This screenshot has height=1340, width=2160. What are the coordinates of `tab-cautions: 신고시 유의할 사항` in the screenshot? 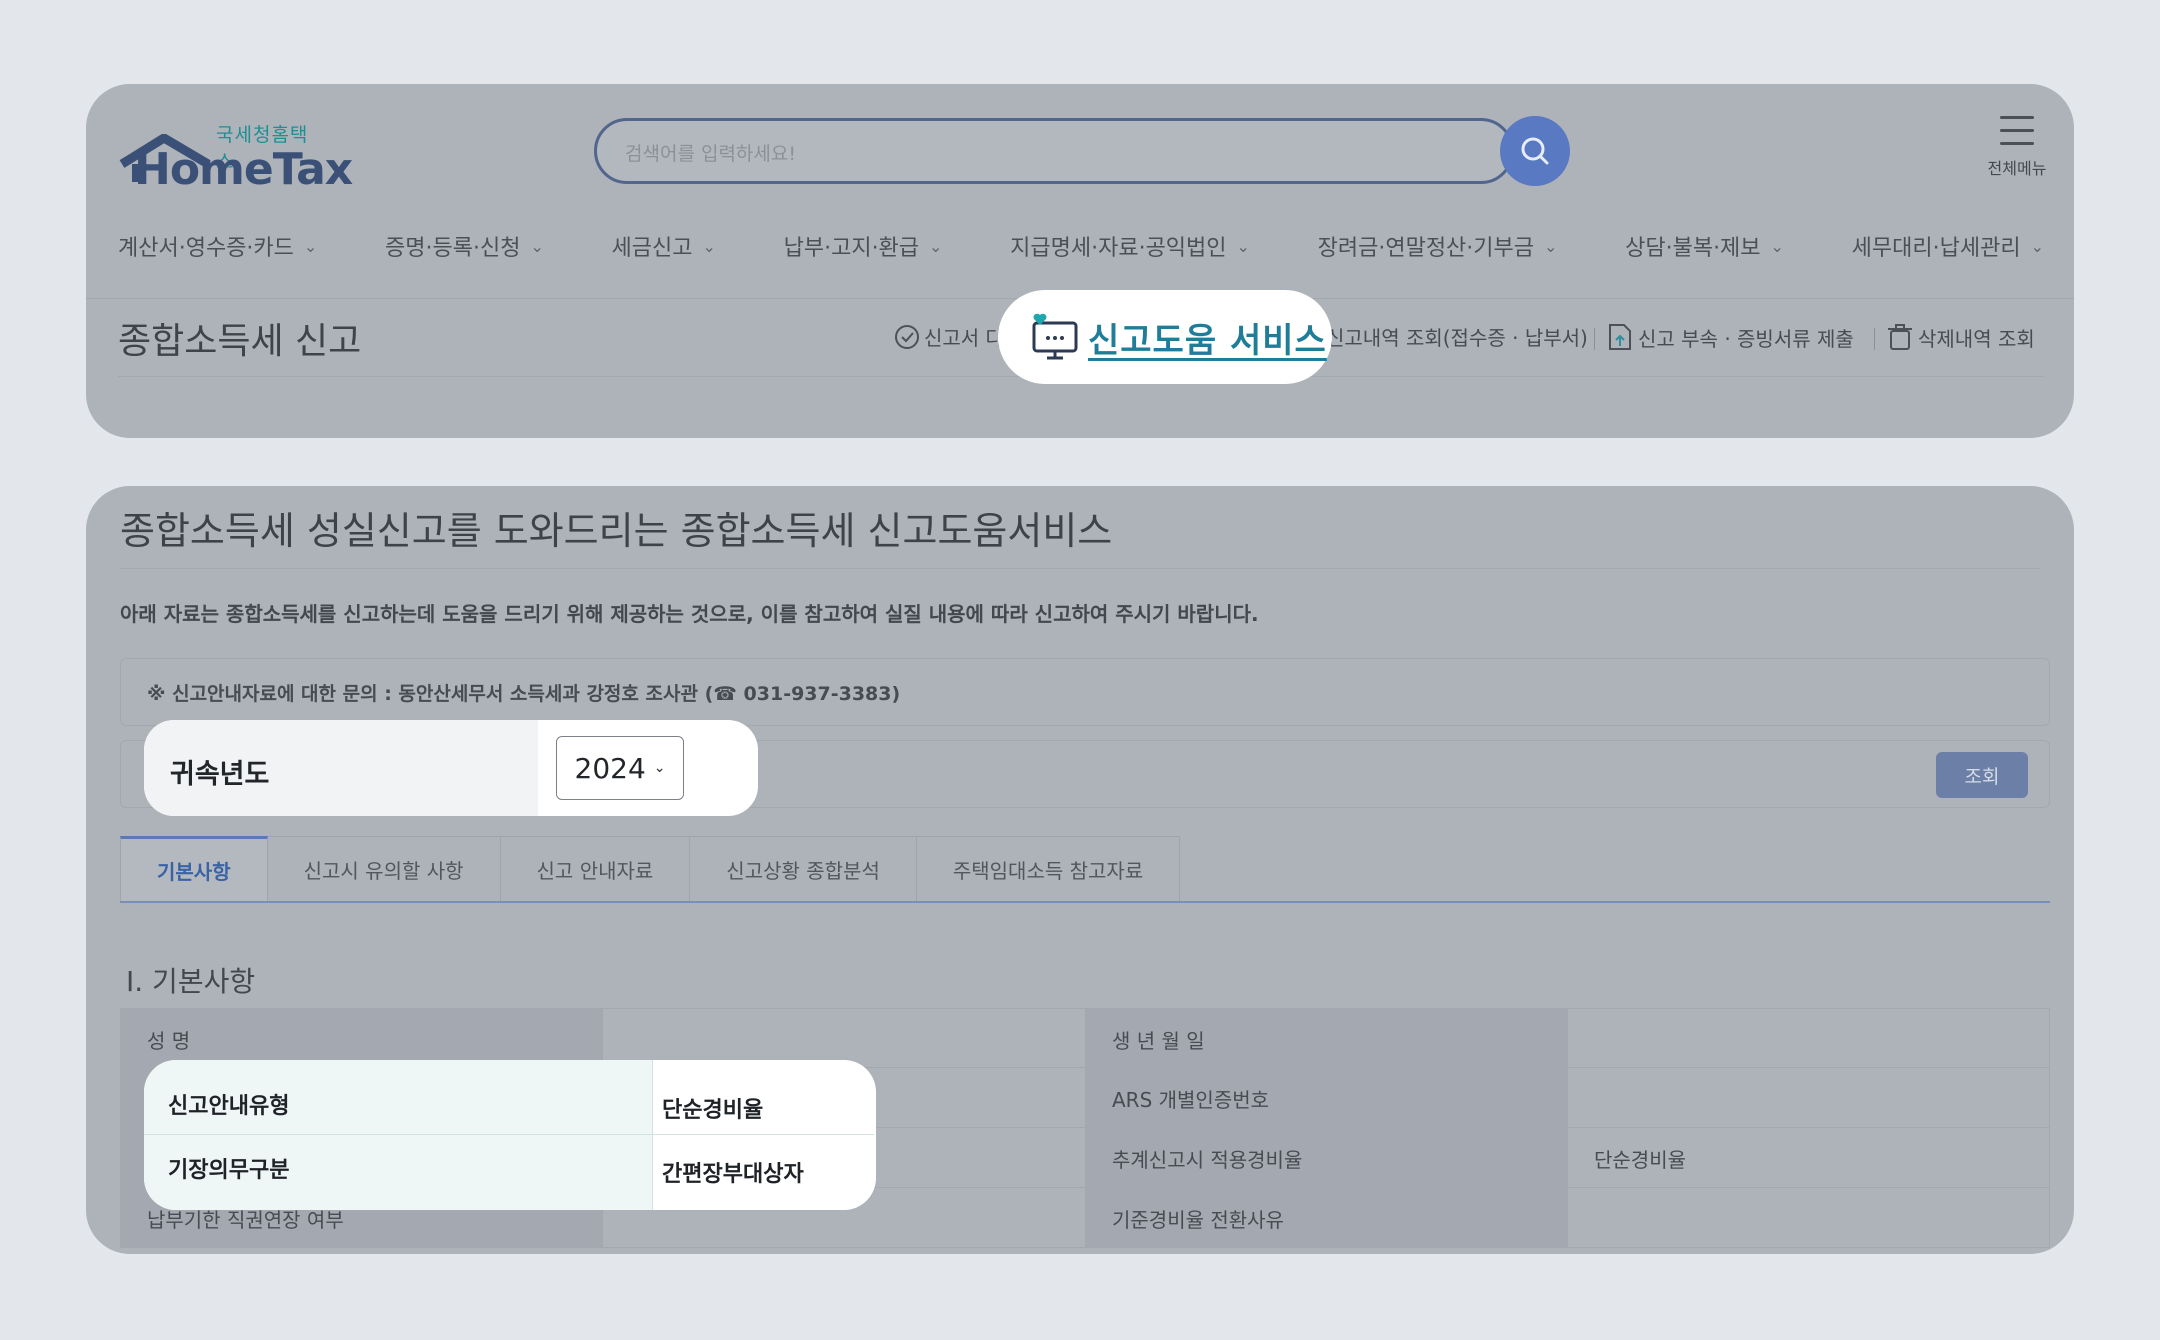 It's located at (384, 869).